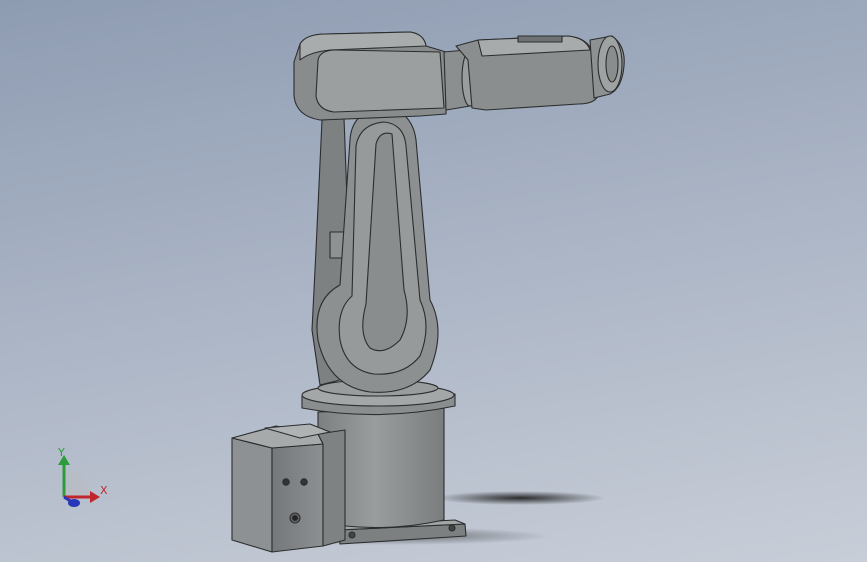 The height and width of the screenshot is (562, 867). What do you see at coordinates (607, 67) in the screenshot?
I see `end-effector-flange` at bounding box center [607, 67].